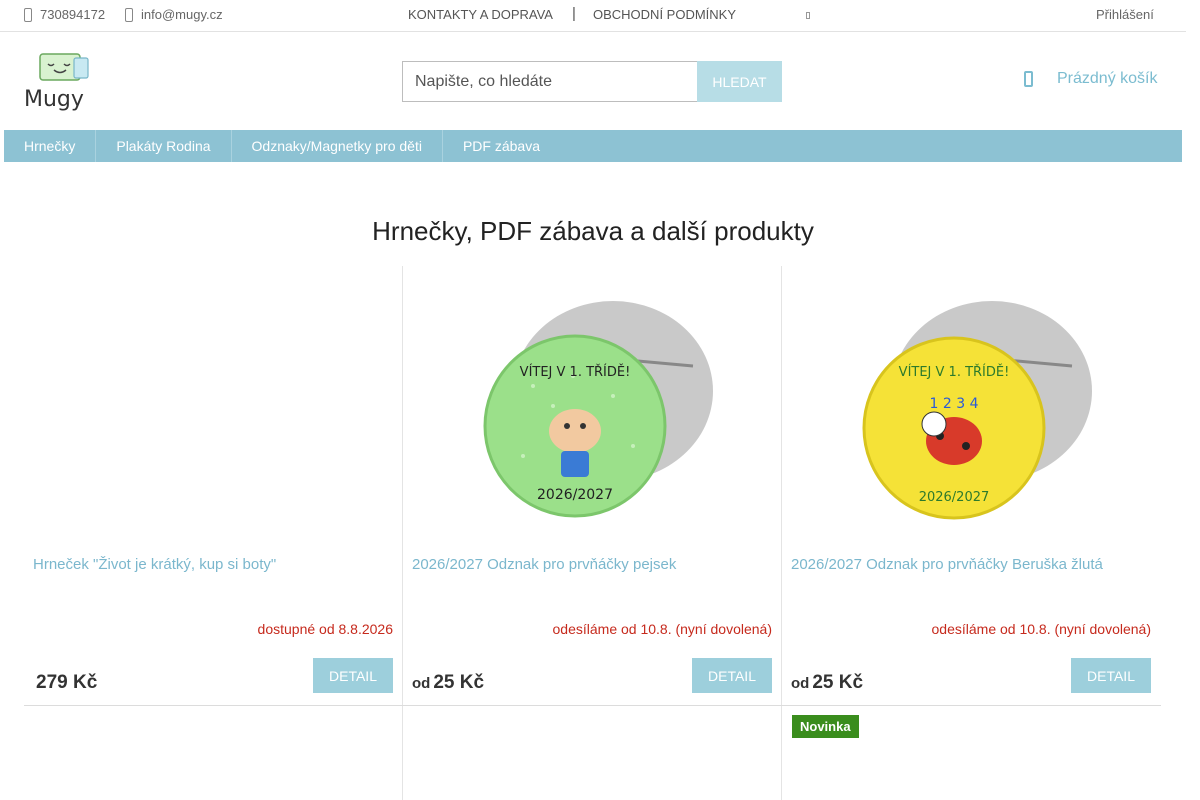 This screenshot has width=1200, height=800. What do you see at coordinates (549, 81) in the screenshot?
I see `search-input` at bounding box center [549, 81].